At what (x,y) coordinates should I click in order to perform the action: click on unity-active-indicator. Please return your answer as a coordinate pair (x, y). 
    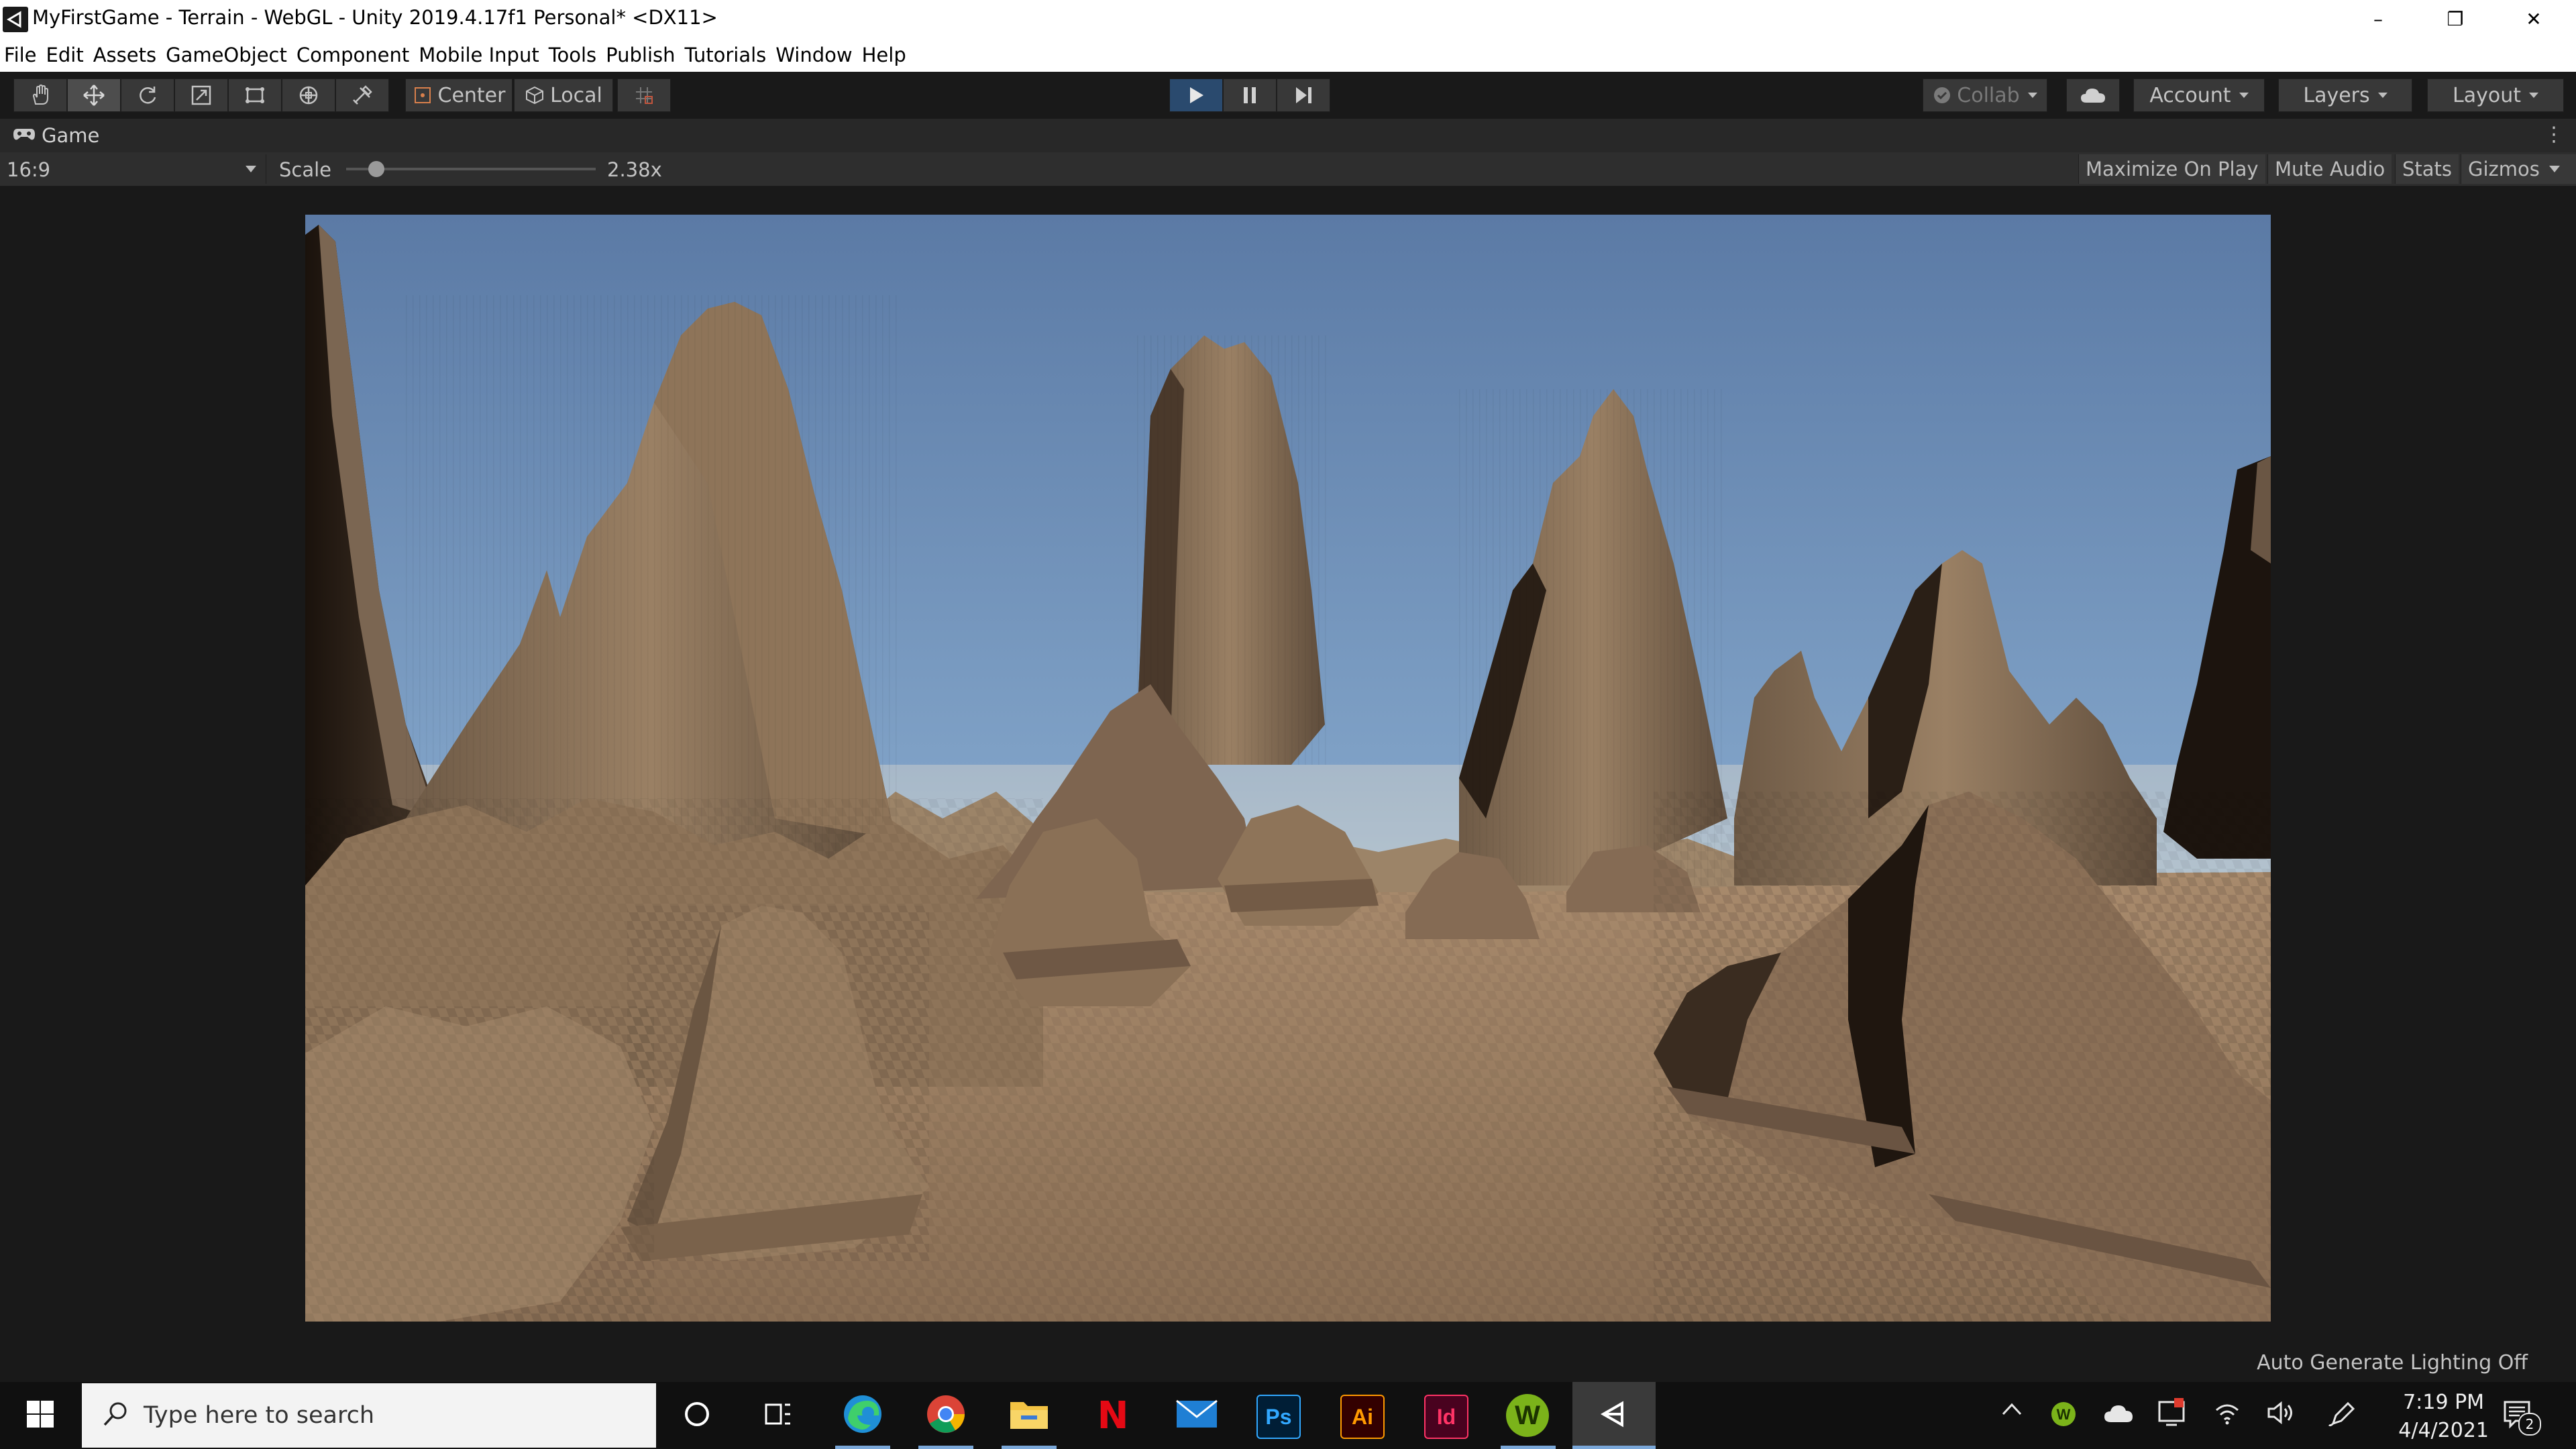
    Looking at the image, I should click on (1614, 1447).